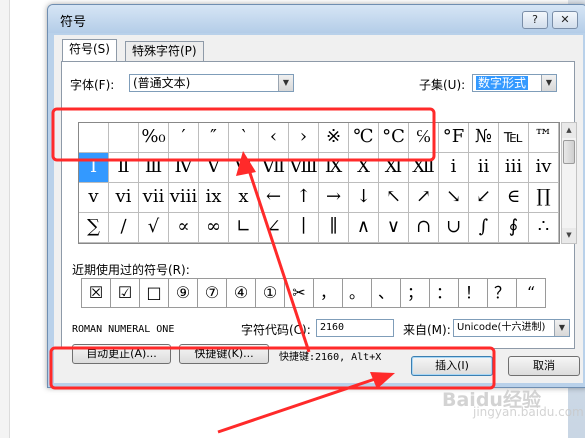 This screenshot has height=438, width=585. Describe the element at coordinates (154, 168) in the screenshot. I see `symbol-cell: Ⅲ` at that location.